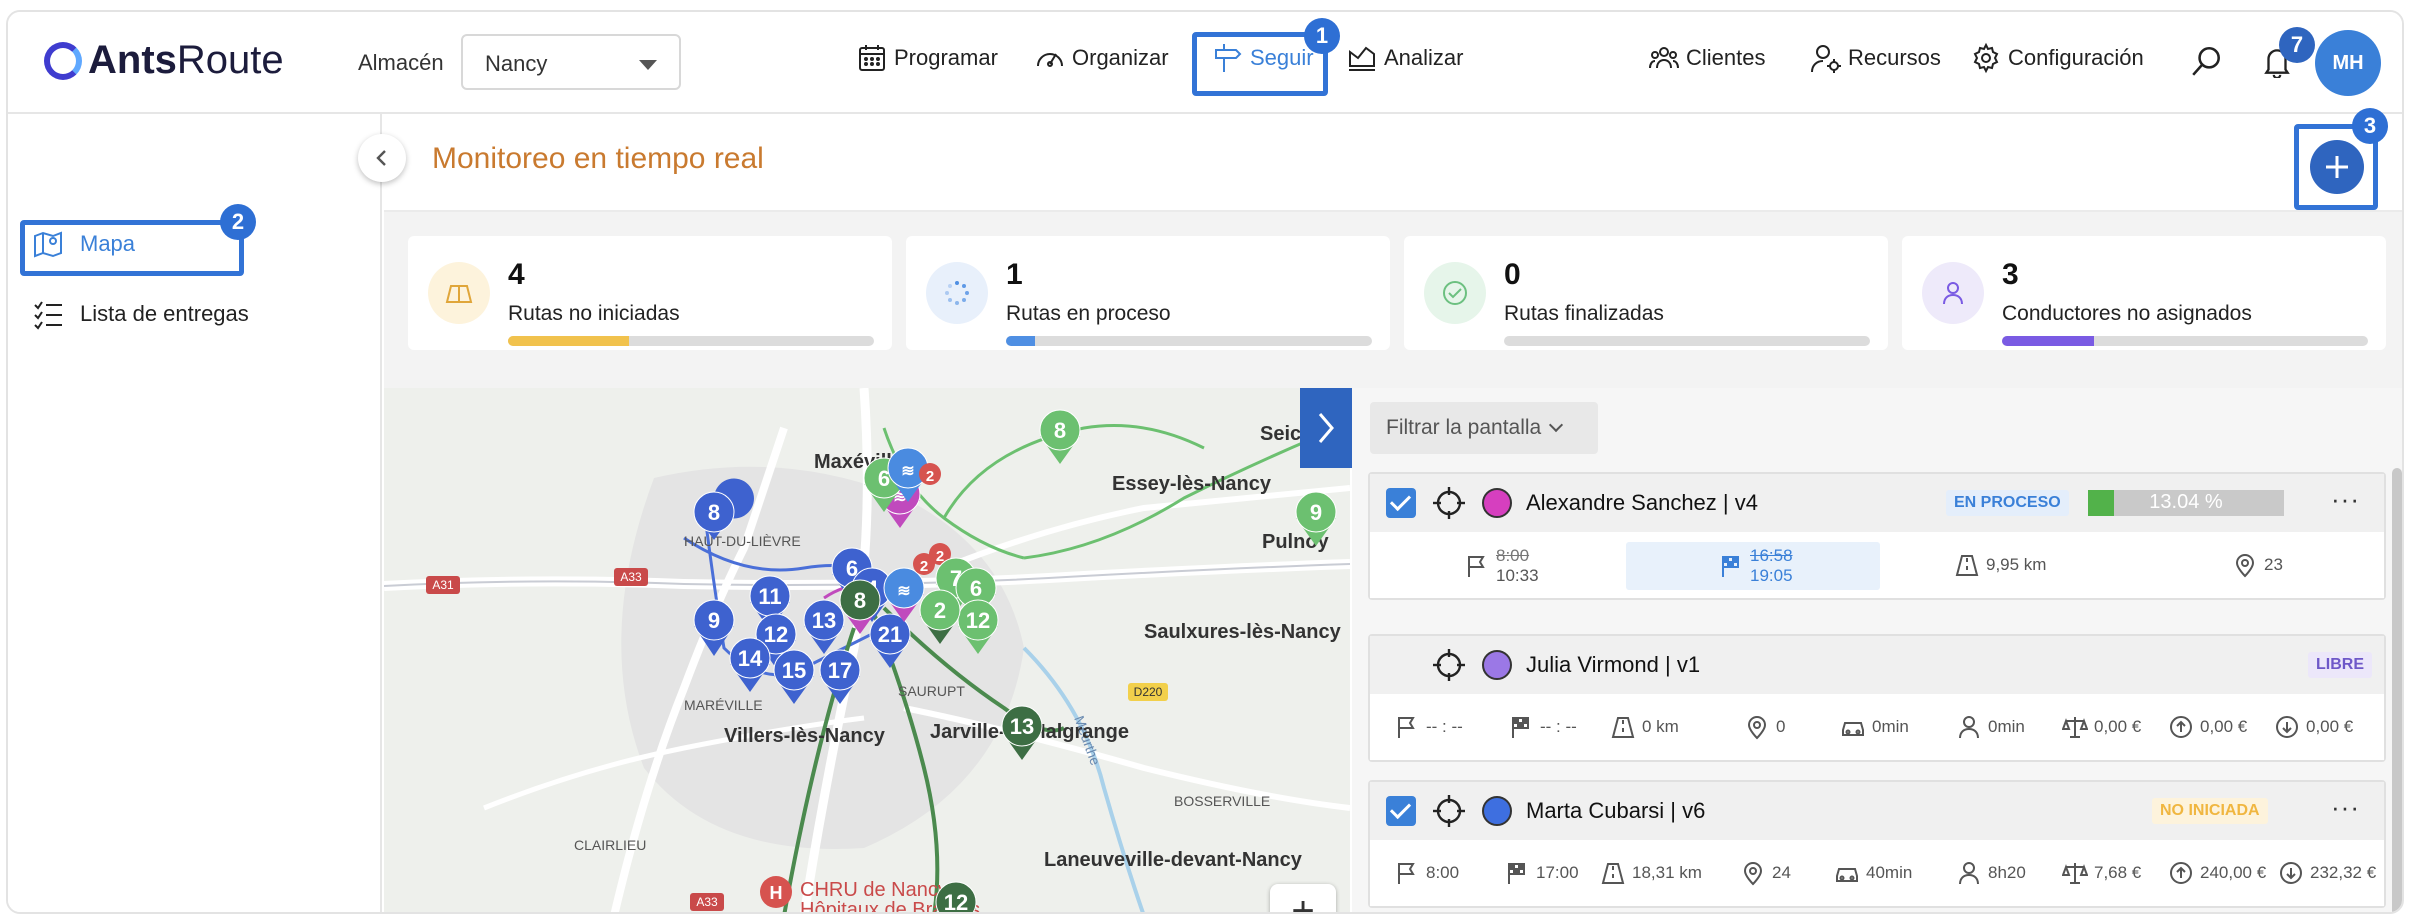  Describe the element at coordinates (927, 58) in the screenshot. I see `nav-programar: Programar` at that location.